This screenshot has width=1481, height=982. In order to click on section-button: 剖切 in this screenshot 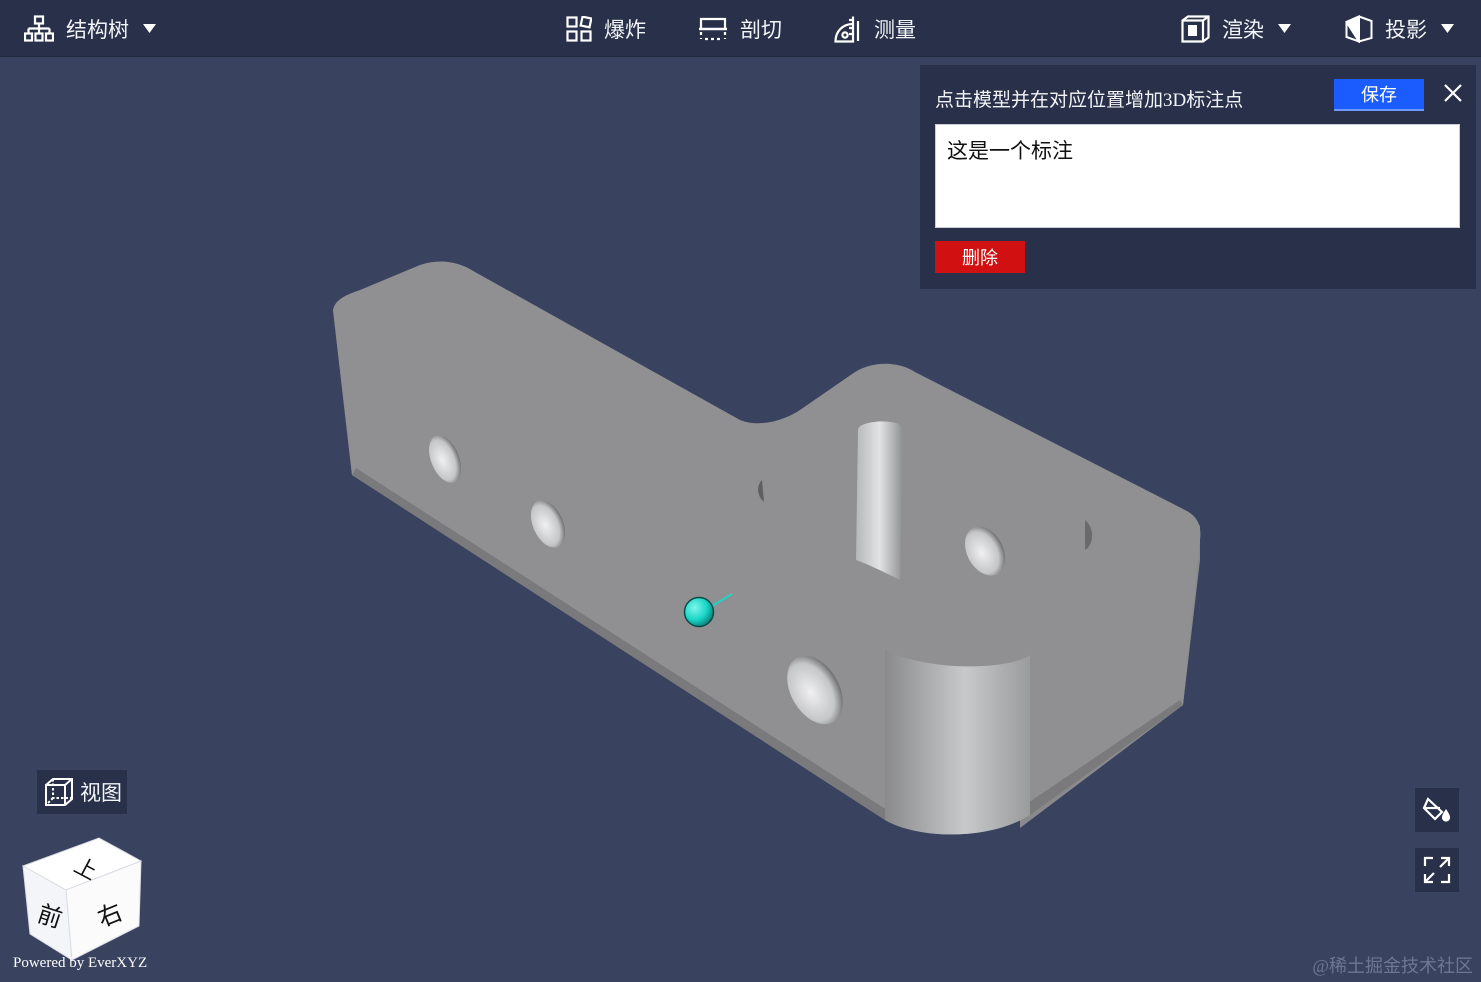, I will do `click(740, 28)`.